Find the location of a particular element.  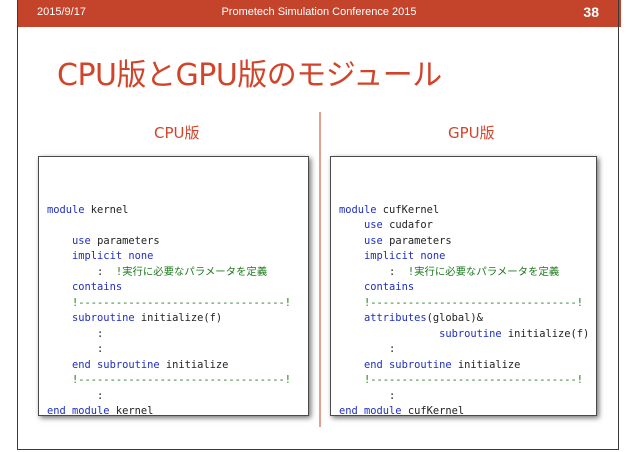

code-line: use cudafor is located at coordinates (464, 226).